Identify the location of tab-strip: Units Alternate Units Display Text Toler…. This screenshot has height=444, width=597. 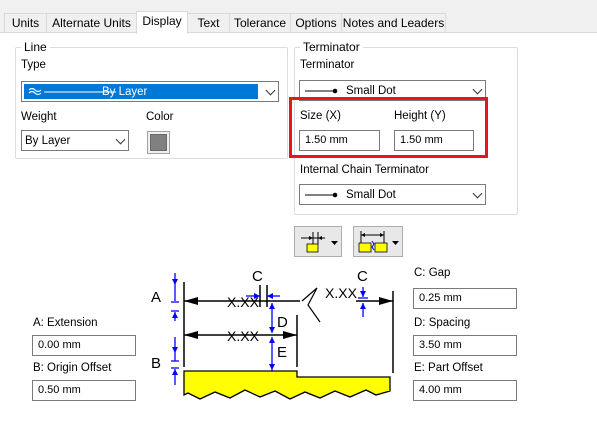
(298, 17).